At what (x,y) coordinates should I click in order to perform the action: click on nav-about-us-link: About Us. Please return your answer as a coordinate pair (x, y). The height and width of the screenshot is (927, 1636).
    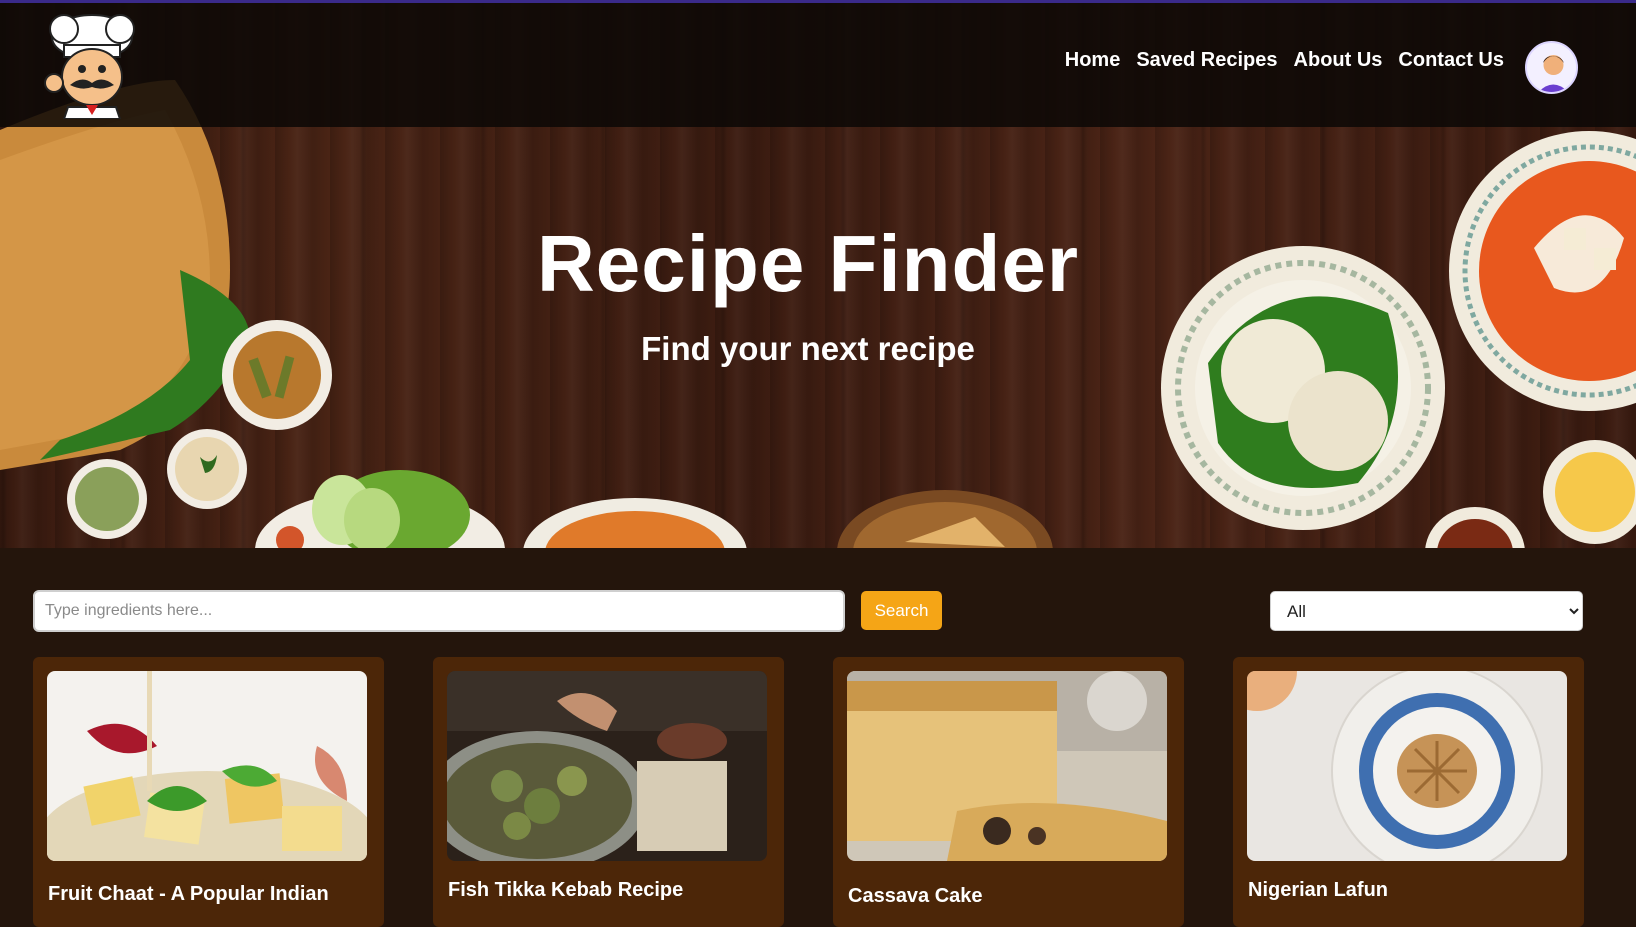
    Looking at the image, I should click on (1338, 60).